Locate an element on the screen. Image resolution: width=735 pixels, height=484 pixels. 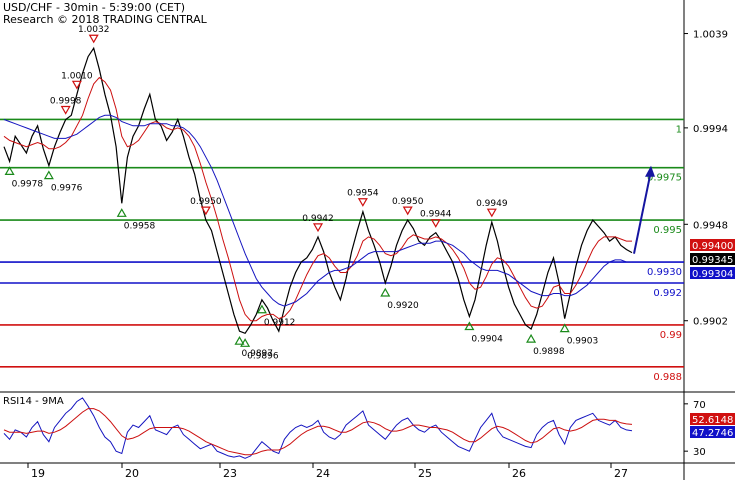
rsi-tick-label: 30 is located at coordinates (699, 452).